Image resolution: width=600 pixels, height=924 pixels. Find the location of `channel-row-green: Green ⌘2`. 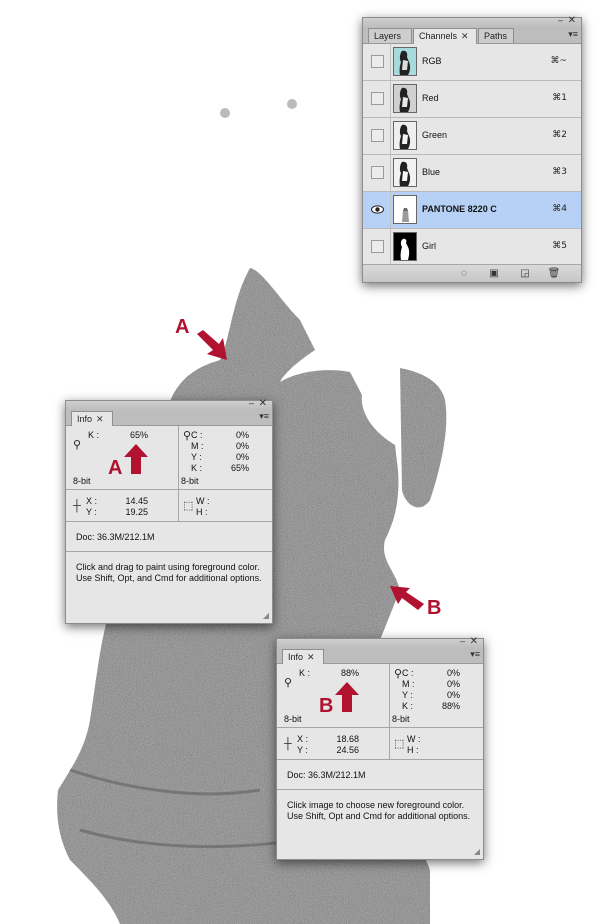

channel-row-green: Green ⌘2 is located at coordinates (472, 136).